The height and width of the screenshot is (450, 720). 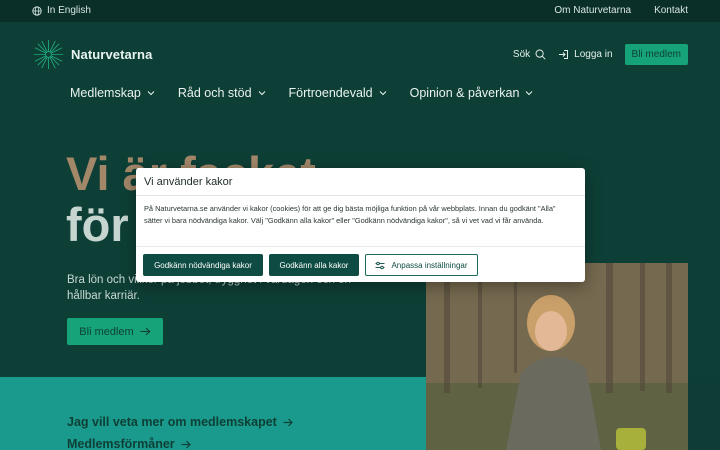 I want to click on nav-label: Förtroendevald, so click(x=330, y=93).